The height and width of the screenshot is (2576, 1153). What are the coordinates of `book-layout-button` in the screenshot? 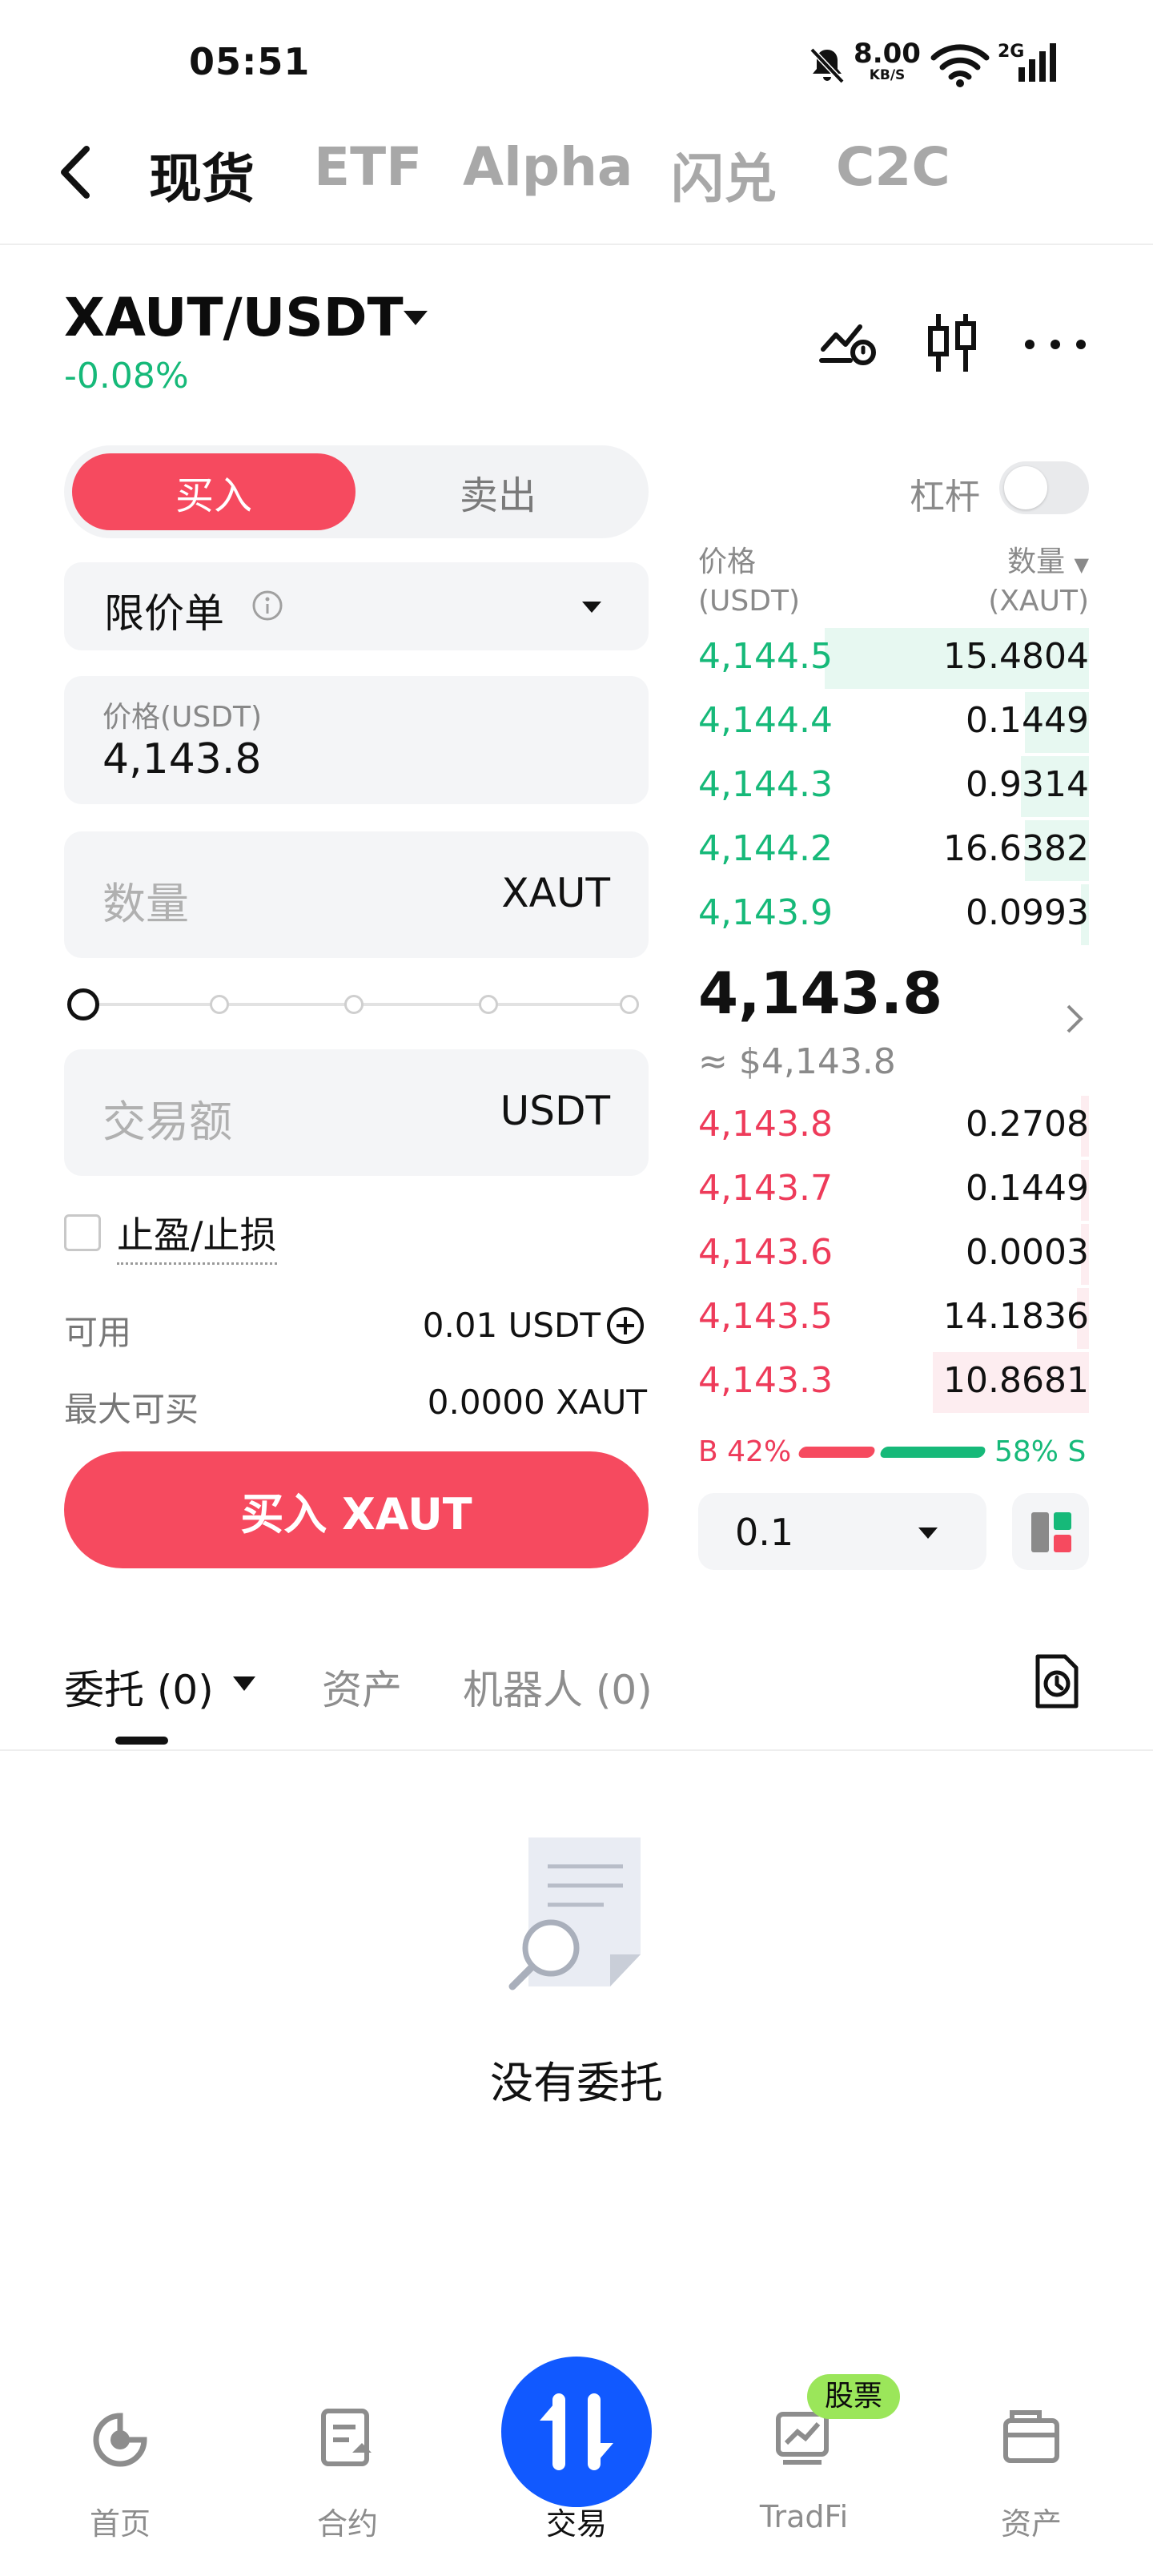 It's located at (1051, 1532).